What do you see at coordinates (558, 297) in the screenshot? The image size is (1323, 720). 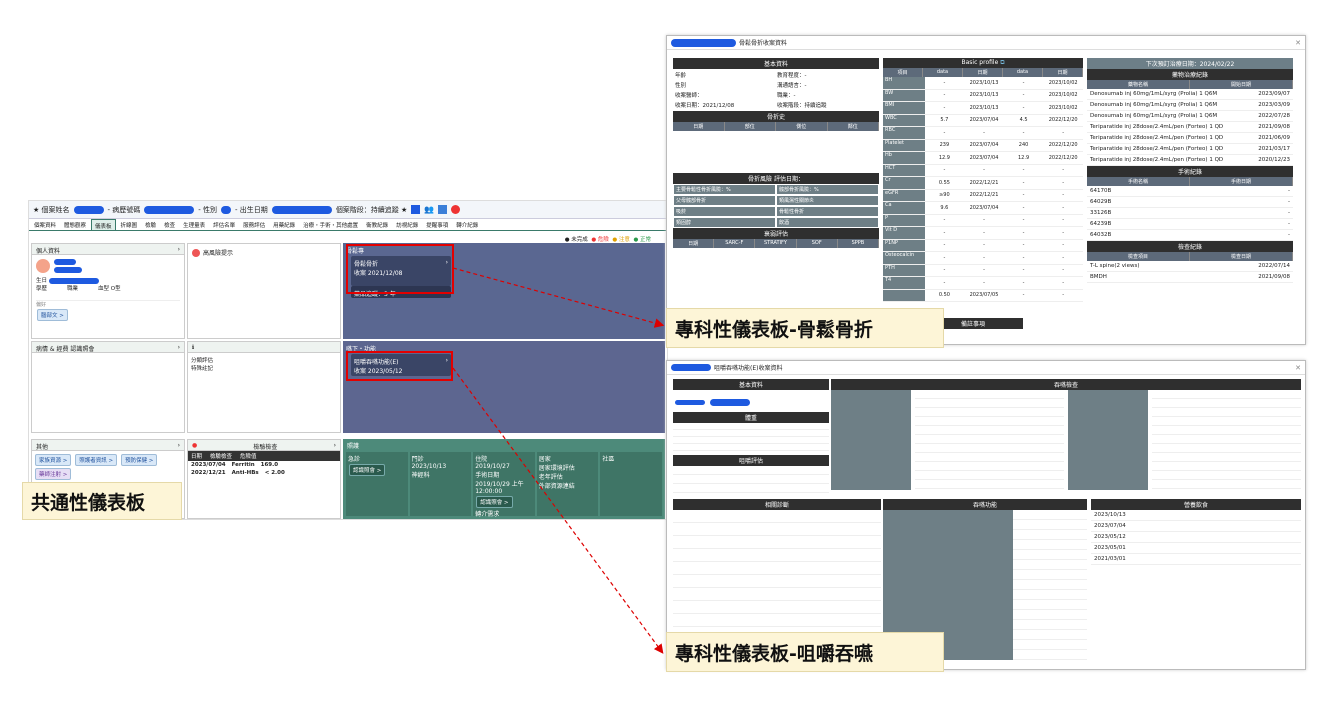 I see `arrow-to-osteo` at bounding box center [558, 297].